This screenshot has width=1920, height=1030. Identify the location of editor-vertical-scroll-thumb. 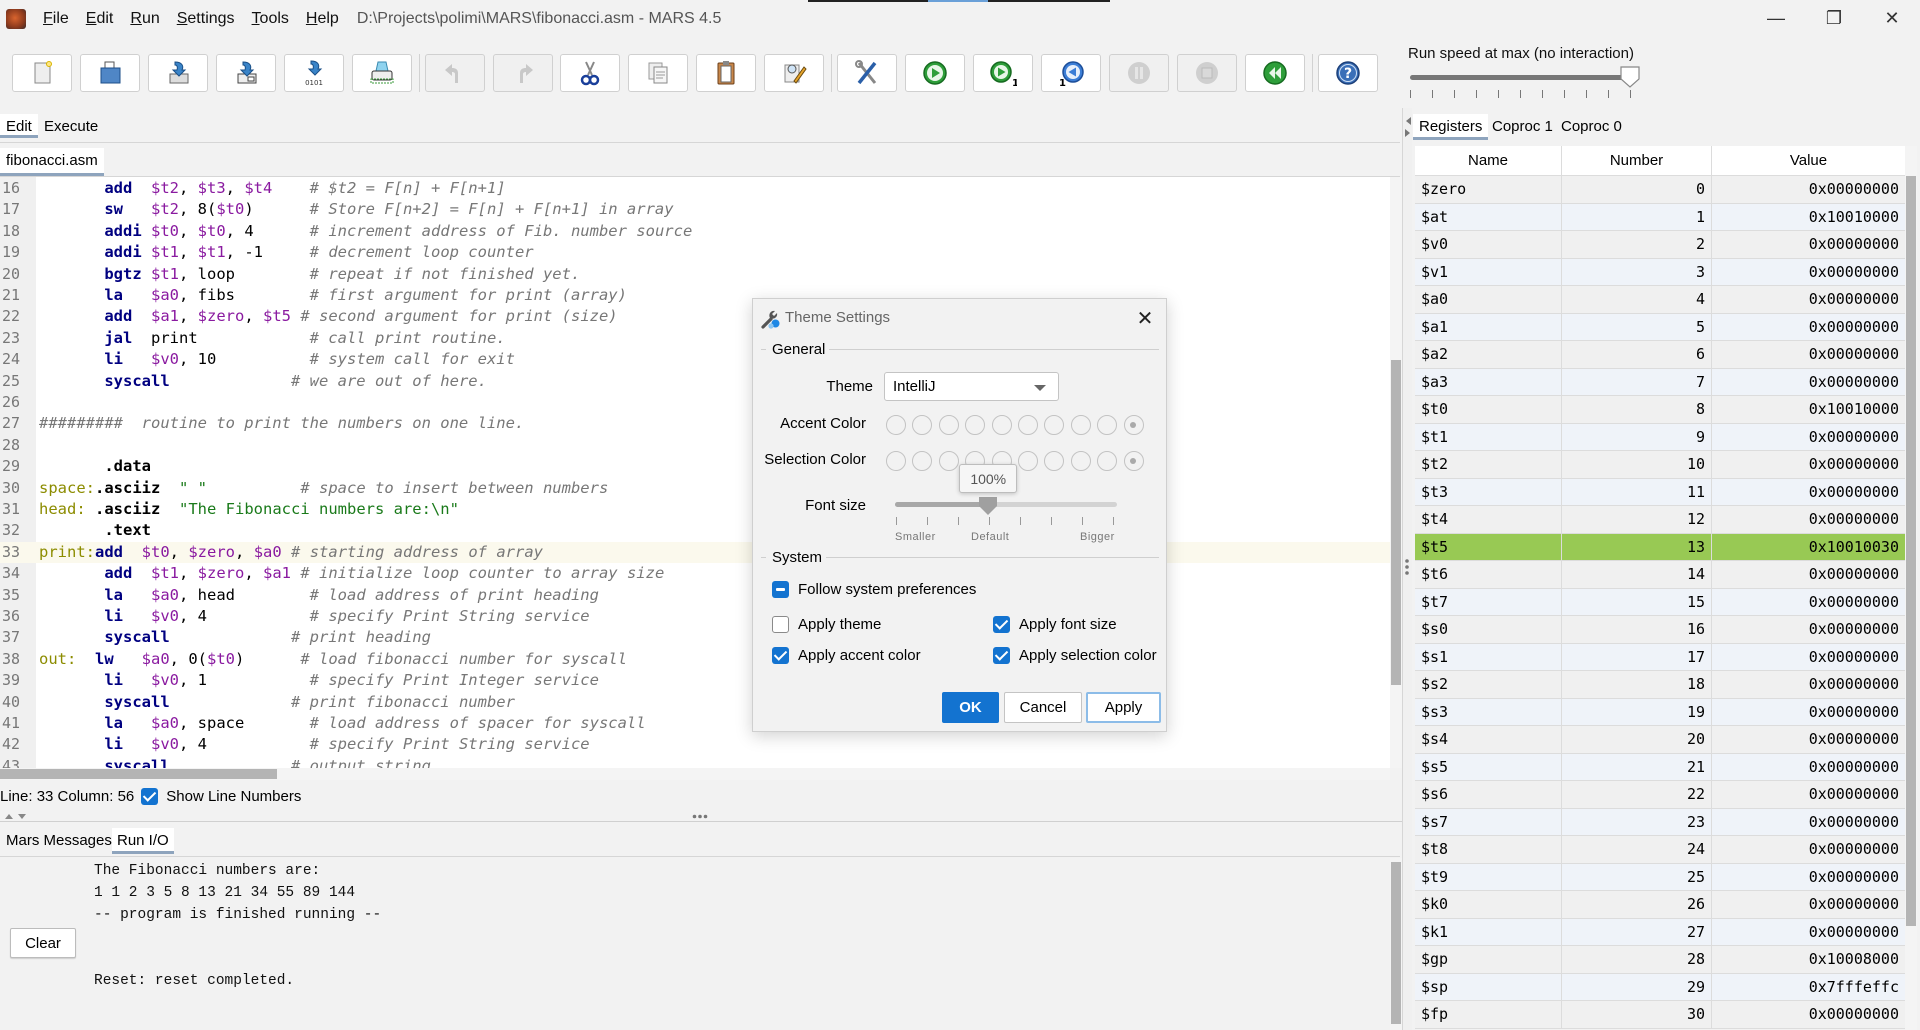
(1396, 522).